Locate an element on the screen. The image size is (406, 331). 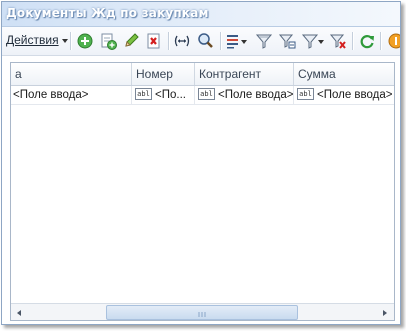
structure-icon is located at coordinates (237, 42).